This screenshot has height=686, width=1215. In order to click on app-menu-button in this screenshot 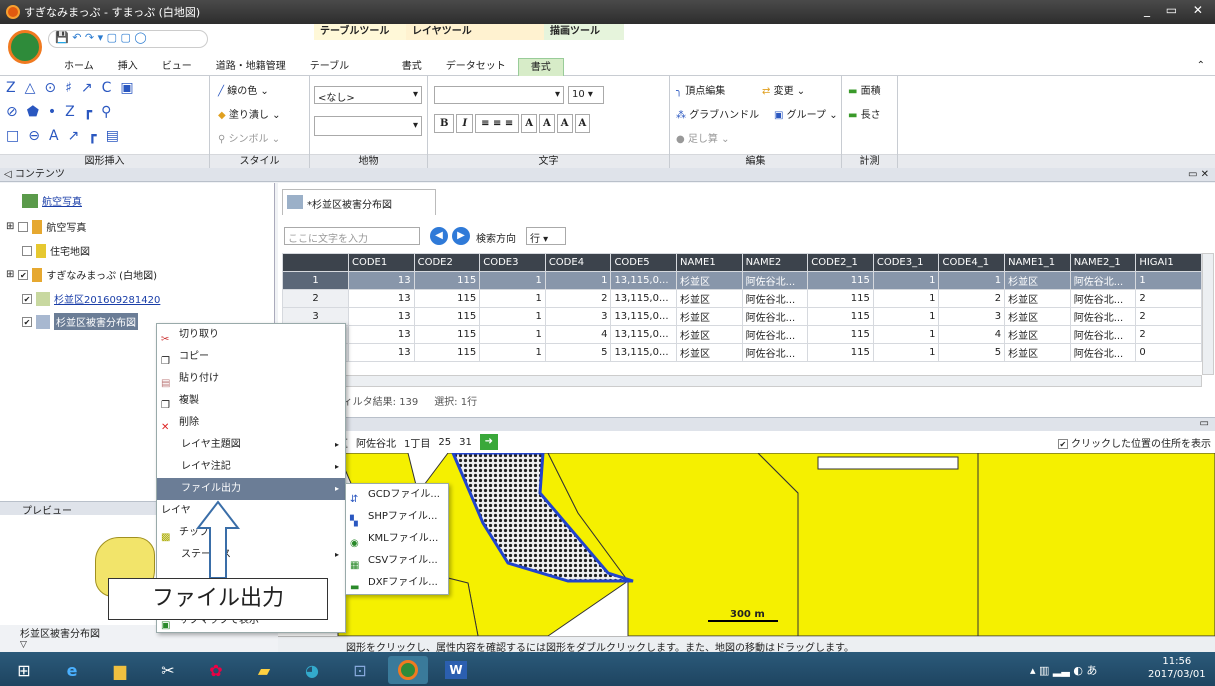, I will do `click(25, 47)`.